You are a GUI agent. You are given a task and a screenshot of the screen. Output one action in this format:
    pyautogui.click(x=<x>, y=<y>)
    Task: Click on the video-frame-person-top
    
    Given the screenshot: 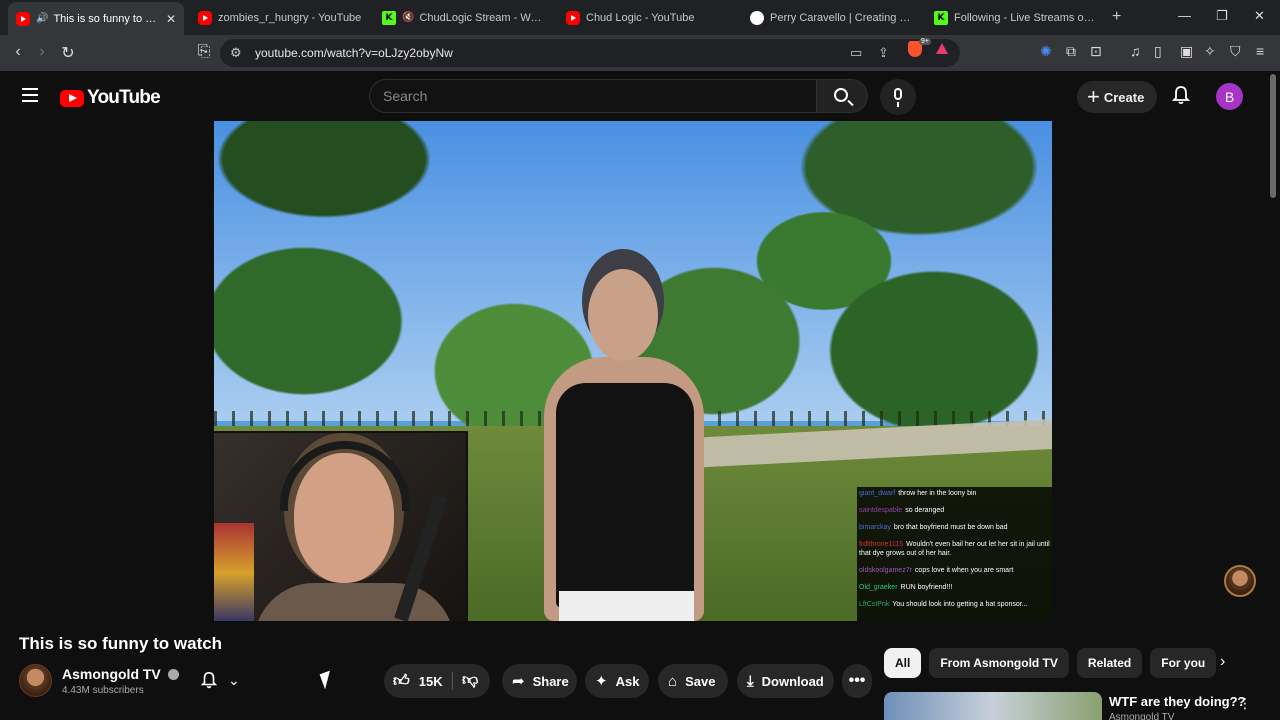 What is the action you would take?
    pyautogui.click(x=625, y=495)
    